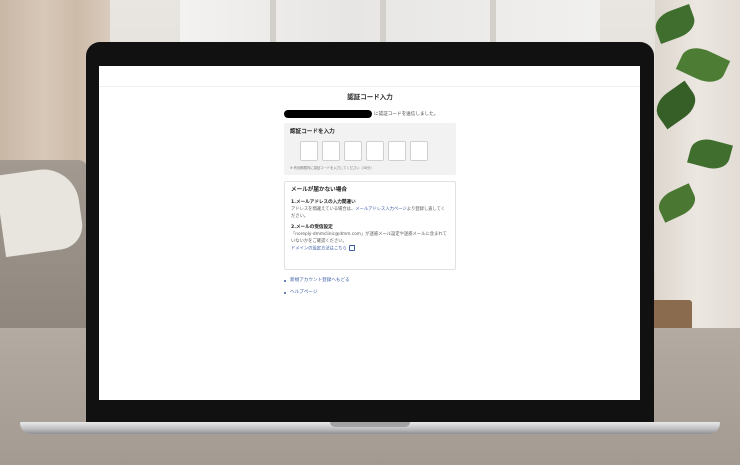 The image size is (740, 465). Describe the element at coordinates (370, 281) in the screenshot. I see `back-to-registration-link: 新規アカウント登録へもどる` at that location.